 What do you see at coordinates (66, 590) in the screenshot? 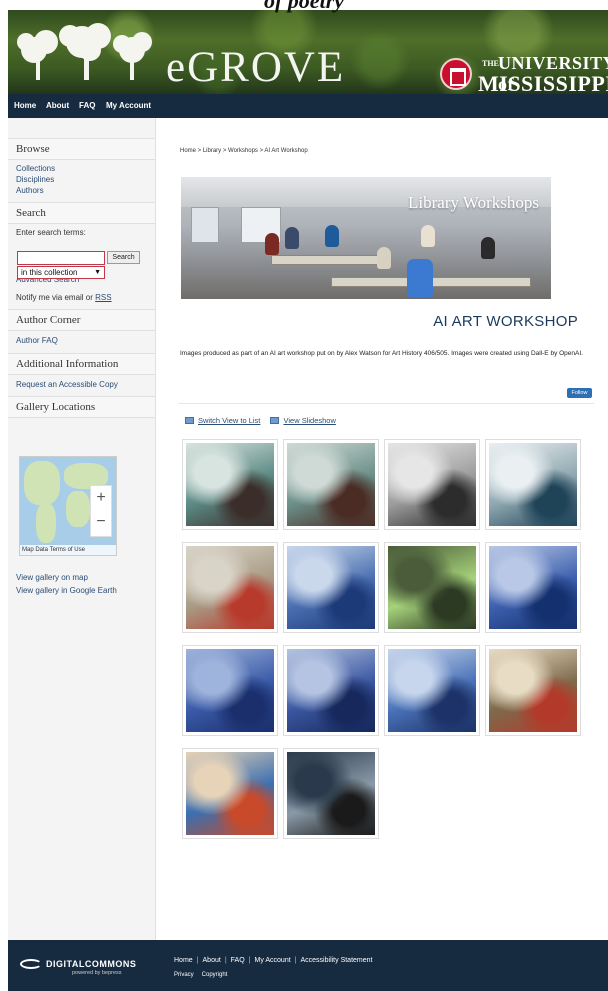
I see `view-gallery-google-earth-link: View gallery in Google Earth` at bounding box center [66, 590].